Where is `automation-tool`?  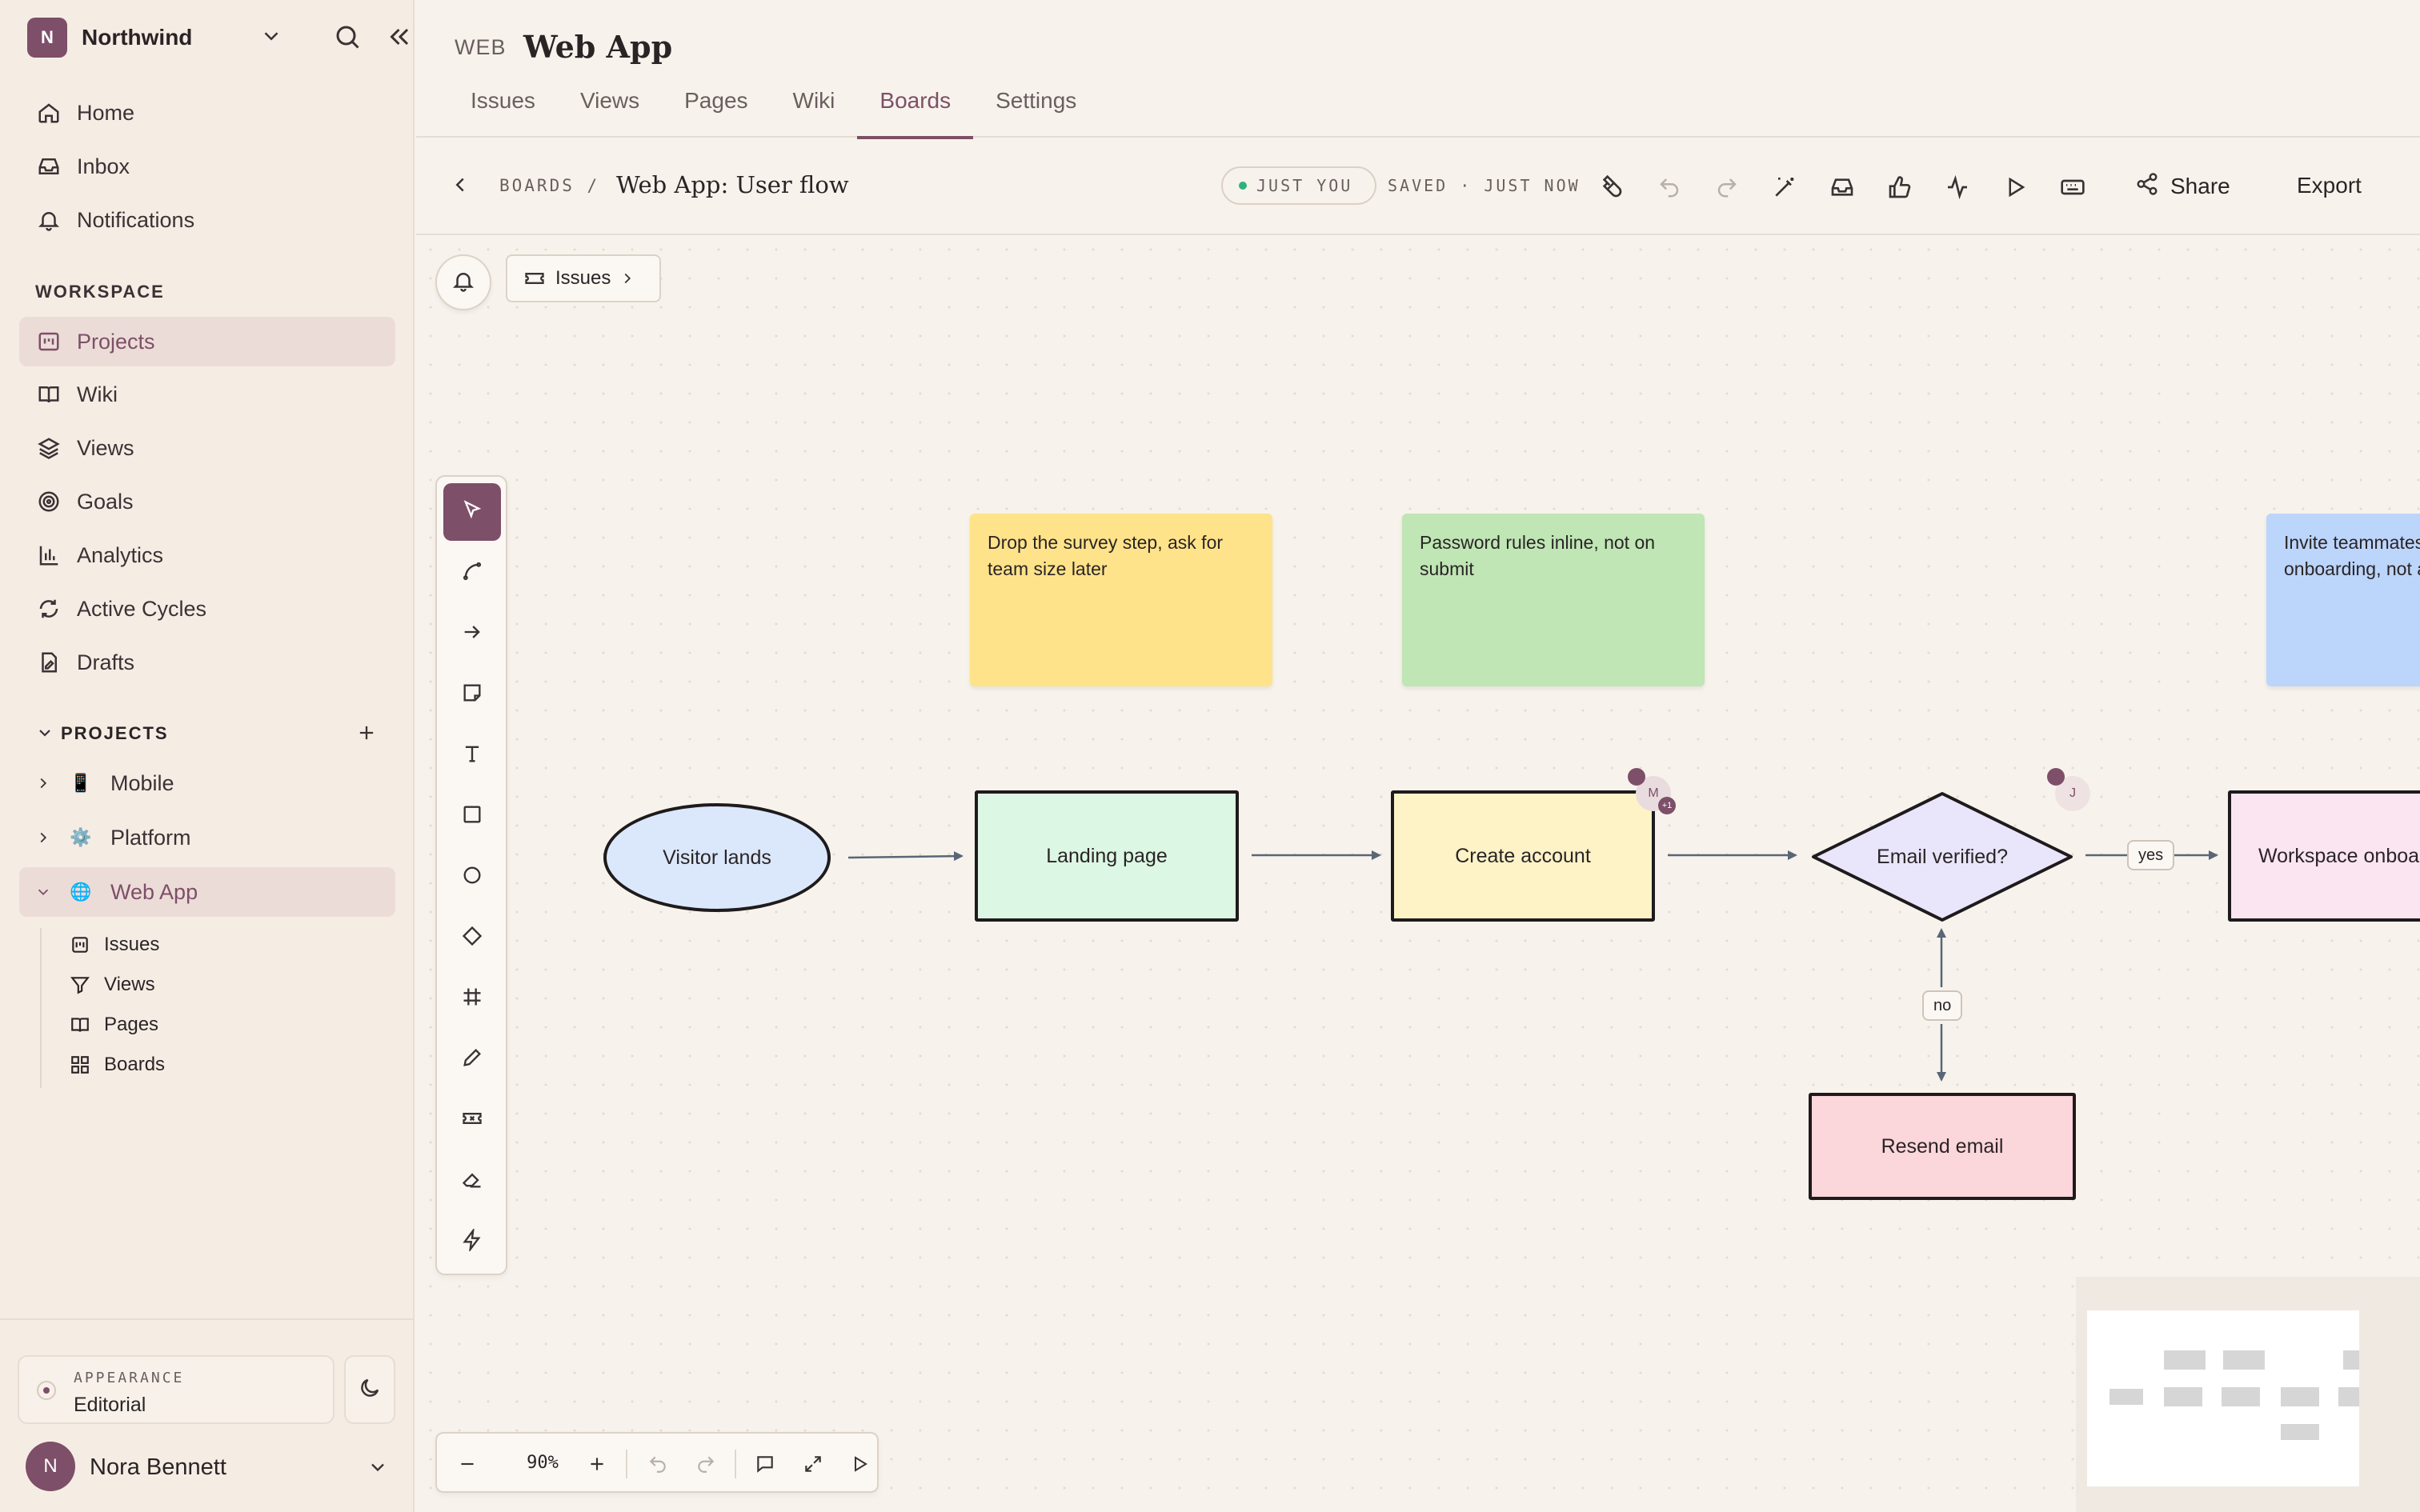
automation-tool is located at coordinates (472, 1241).